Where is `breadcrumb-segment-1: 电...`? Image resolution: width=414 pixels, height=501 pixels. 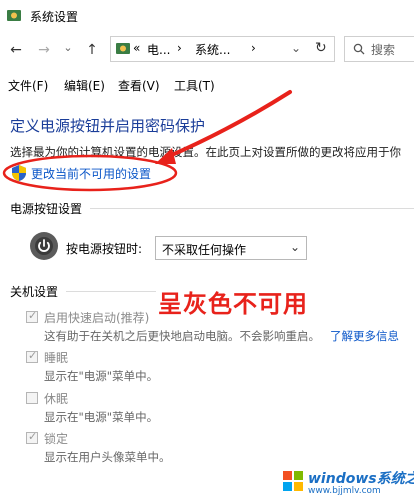
breadcrumb-segment-1: 电... is located at coordinates (158, 49).